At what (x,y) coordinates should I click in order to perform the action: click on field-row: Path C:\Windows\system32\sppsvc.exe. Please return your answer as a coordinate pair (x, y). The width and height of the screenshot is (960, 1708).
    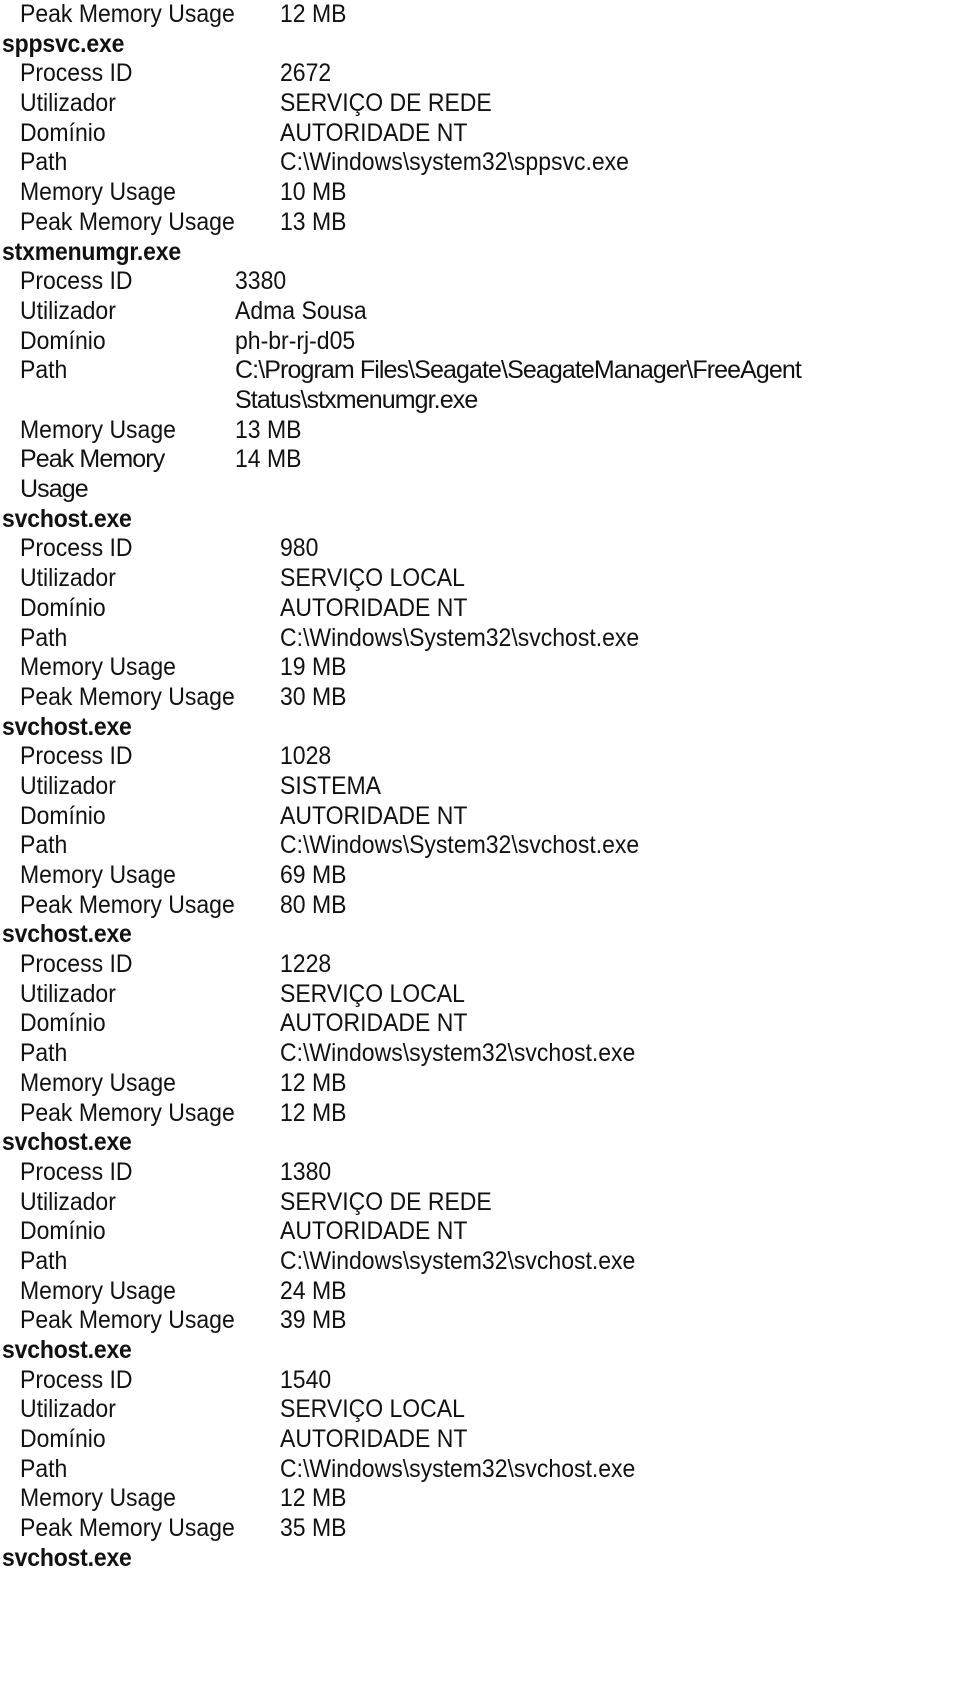
    Looking at the image, I should click on (480, 163).